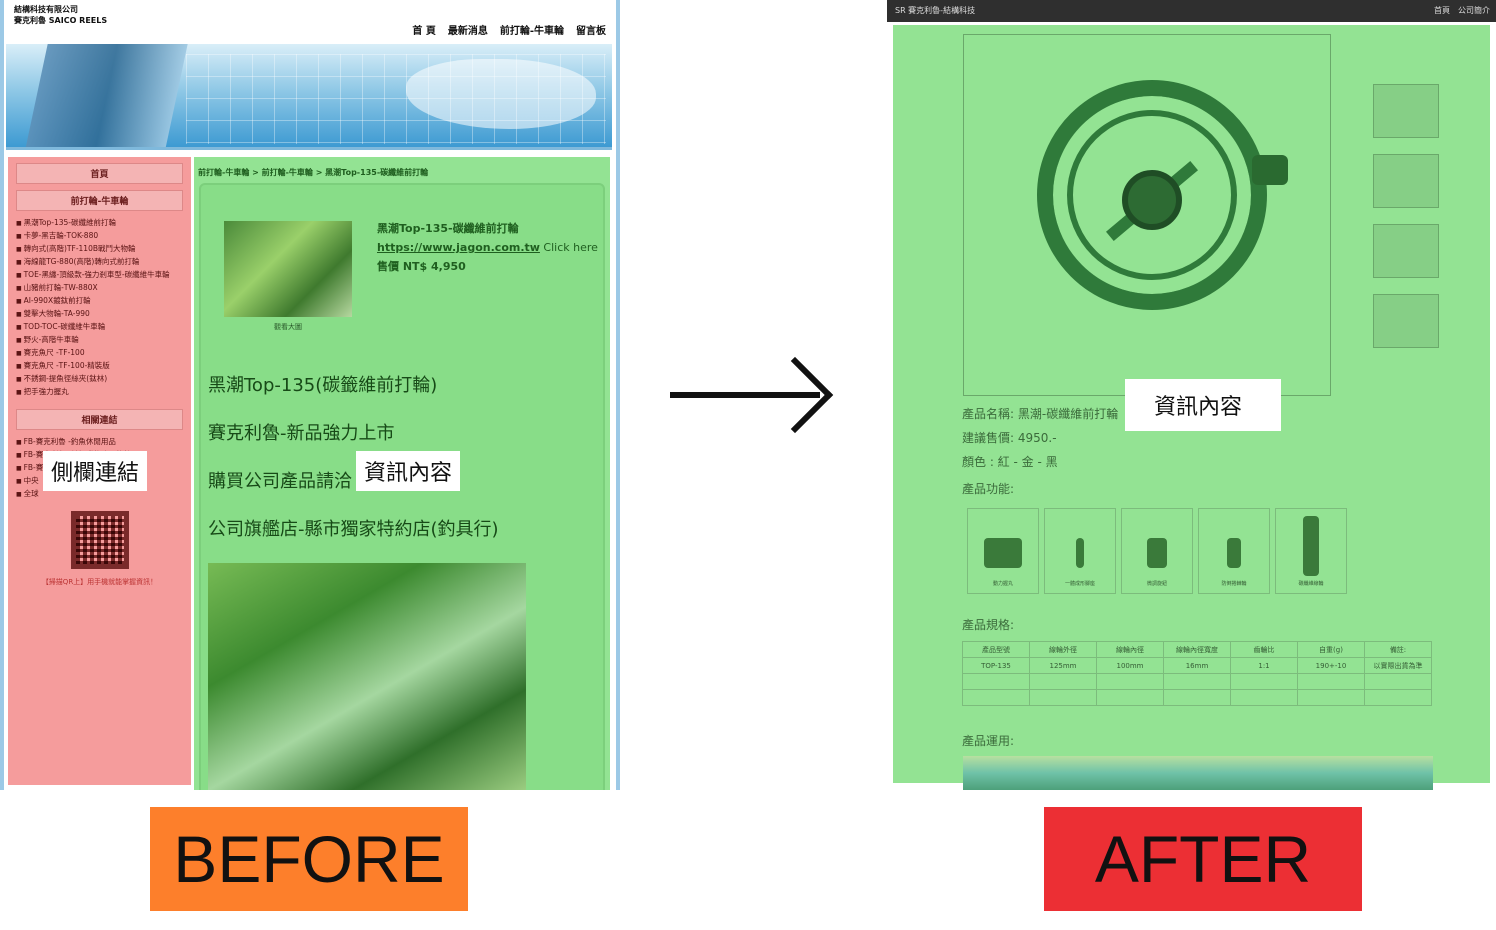 This screenshot has width=1496, height=930. I want to click on before-tag: BEFORE, so click(309, 859).